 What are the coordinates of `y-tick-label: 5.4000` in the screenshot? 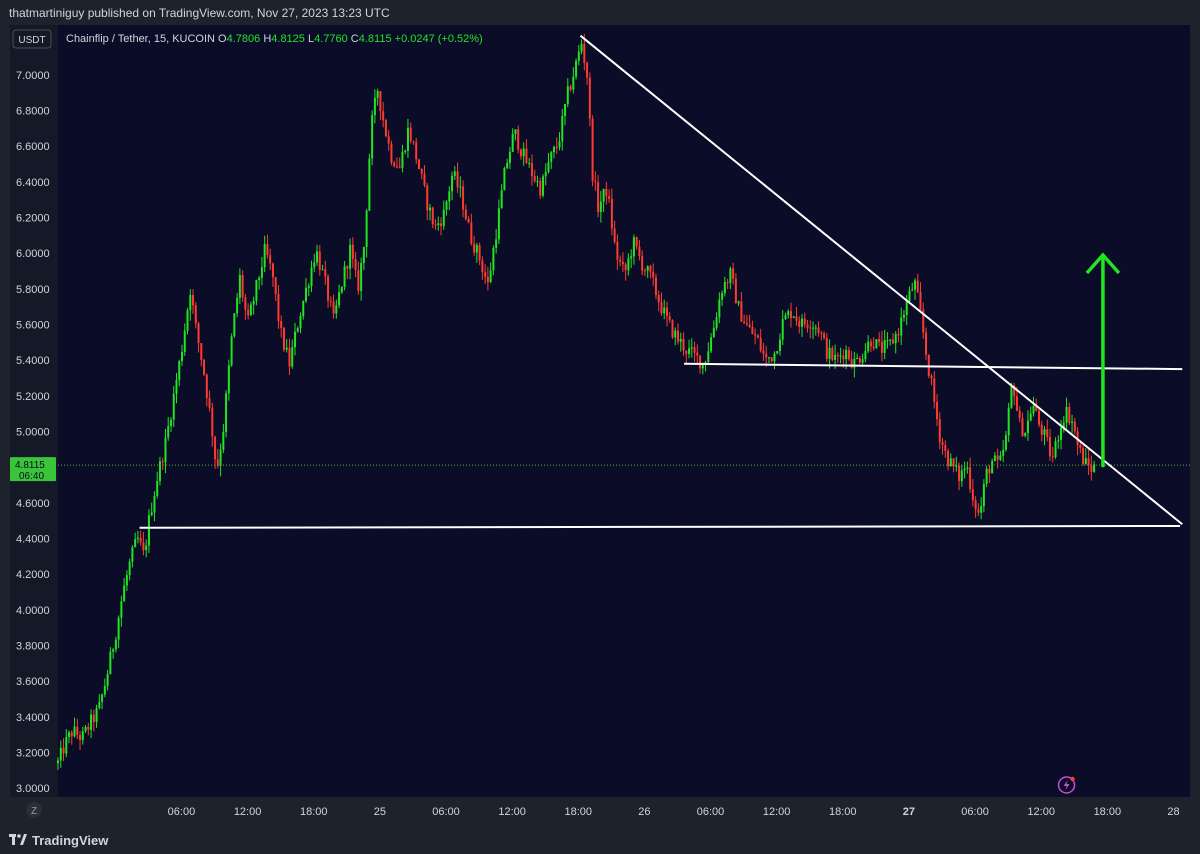 It's located at (33, 361).